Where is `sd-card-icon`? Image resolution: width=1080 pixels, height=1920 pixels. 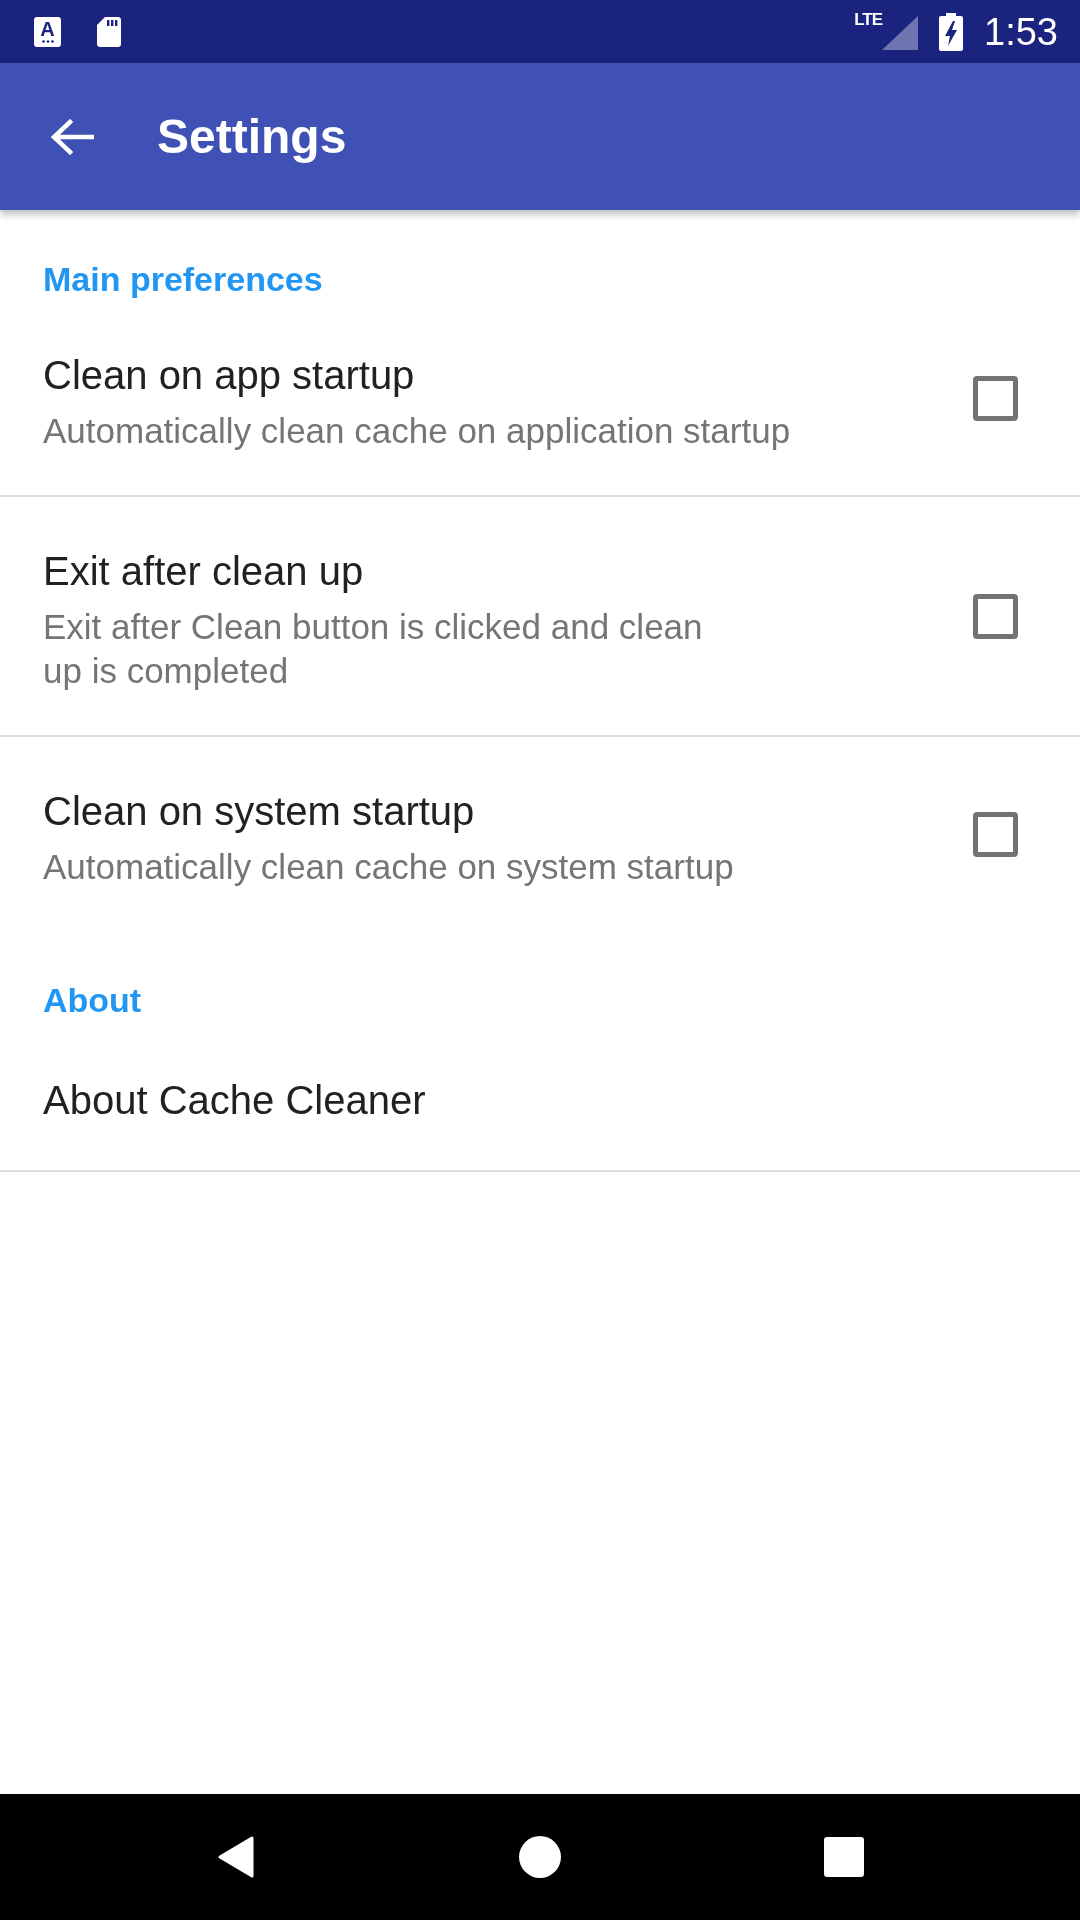 sd-card-icon is located at coordinates (109, 31).